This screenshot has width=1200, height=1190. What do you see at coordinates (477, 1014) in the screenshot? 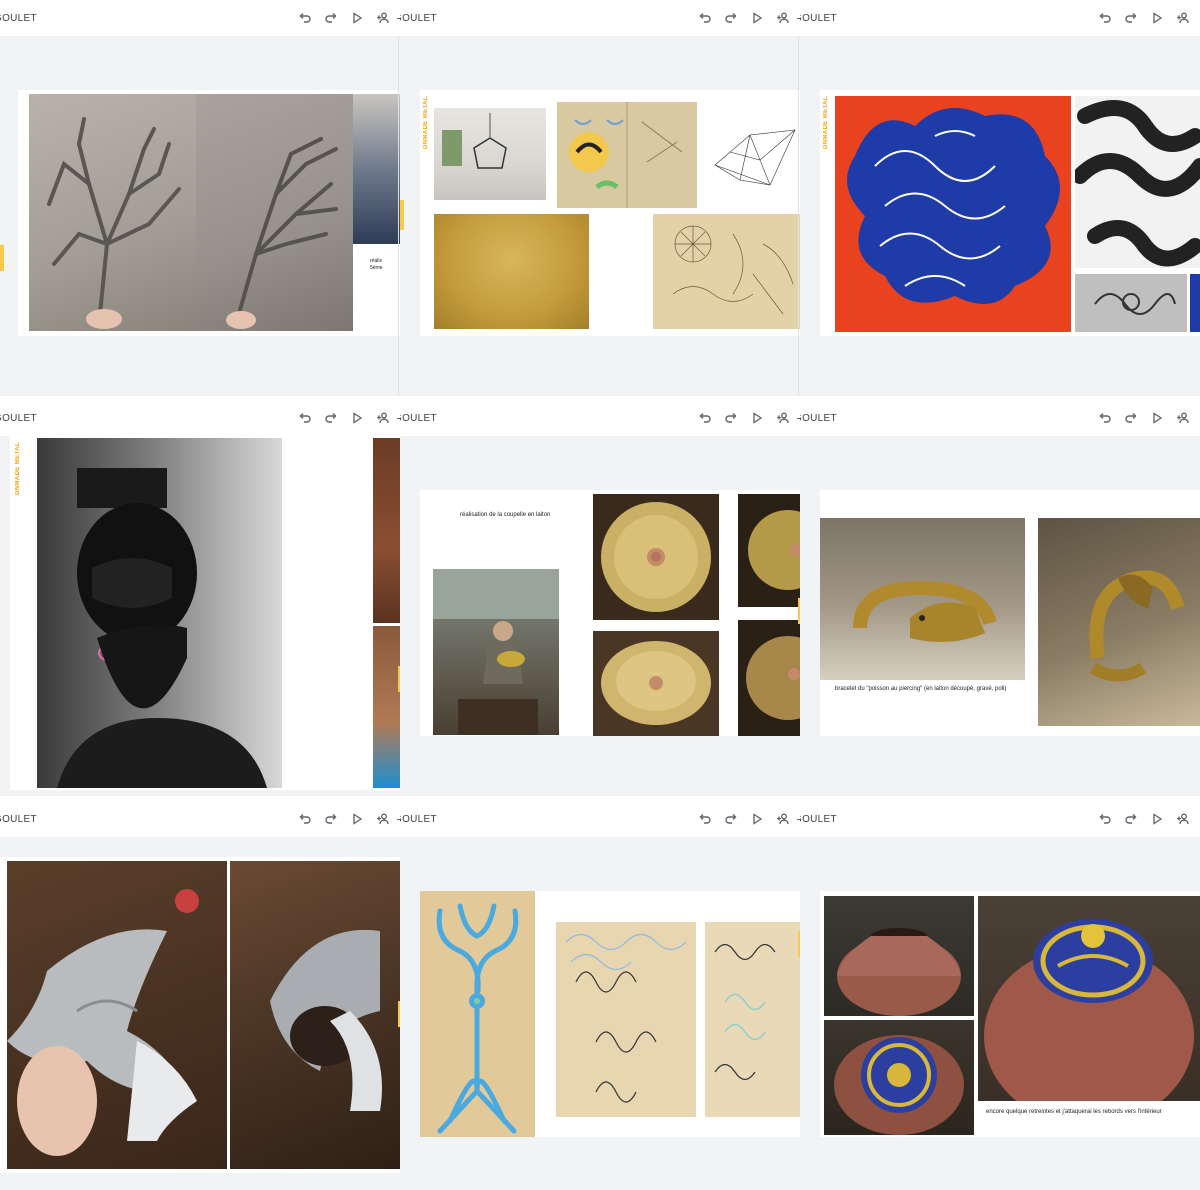
I see `photo-blue-ornament-drawing` at bounding box center [477, 1014].